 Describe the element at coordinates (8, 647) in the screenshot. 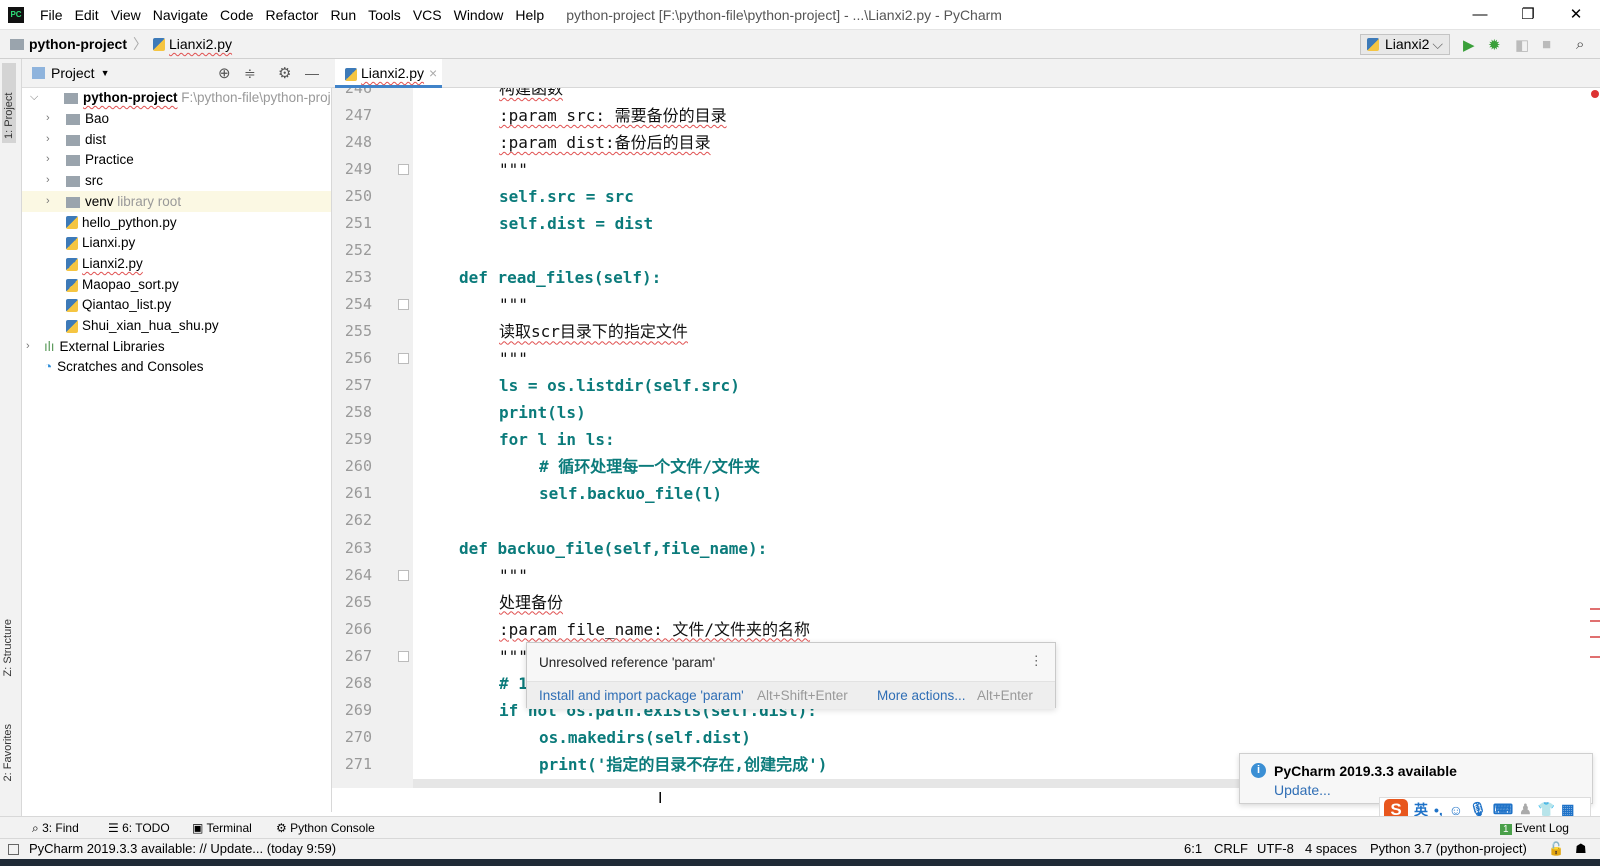

I see `structure-tool-tab: Z: Structure` at that location.